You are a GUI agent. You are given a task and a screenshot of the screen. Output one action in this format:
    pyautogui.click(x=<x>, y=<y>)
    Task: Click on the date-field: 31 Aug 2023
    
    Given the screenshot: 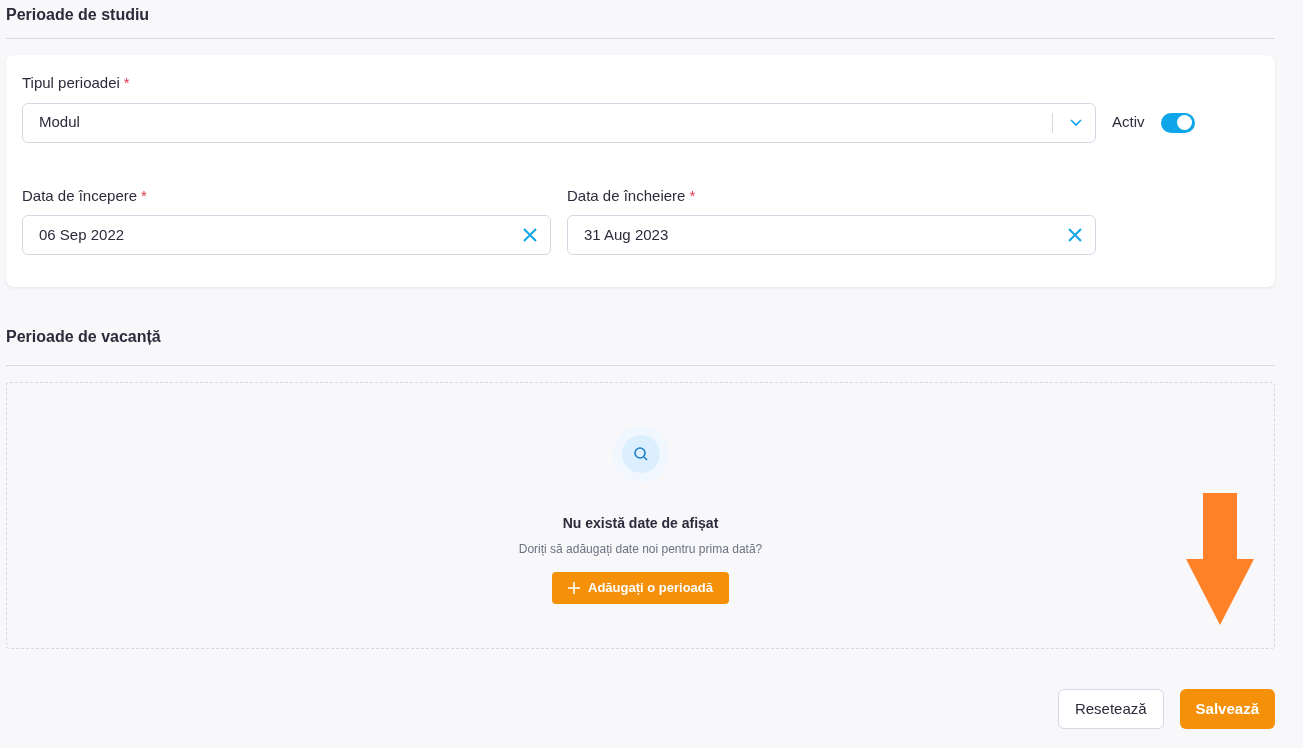 What is the action you would take?
    pyautogui.click(x=831, y=235)
    